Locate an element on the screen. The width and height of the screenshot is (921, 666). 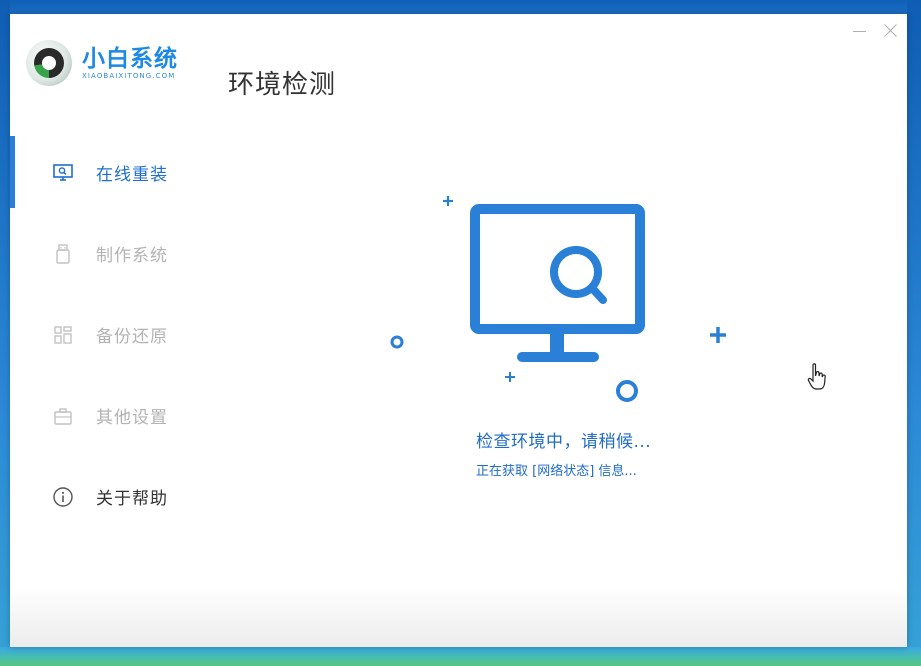
sidebar-item-make-system: 制作系统 is located at coordinates (110, 253).